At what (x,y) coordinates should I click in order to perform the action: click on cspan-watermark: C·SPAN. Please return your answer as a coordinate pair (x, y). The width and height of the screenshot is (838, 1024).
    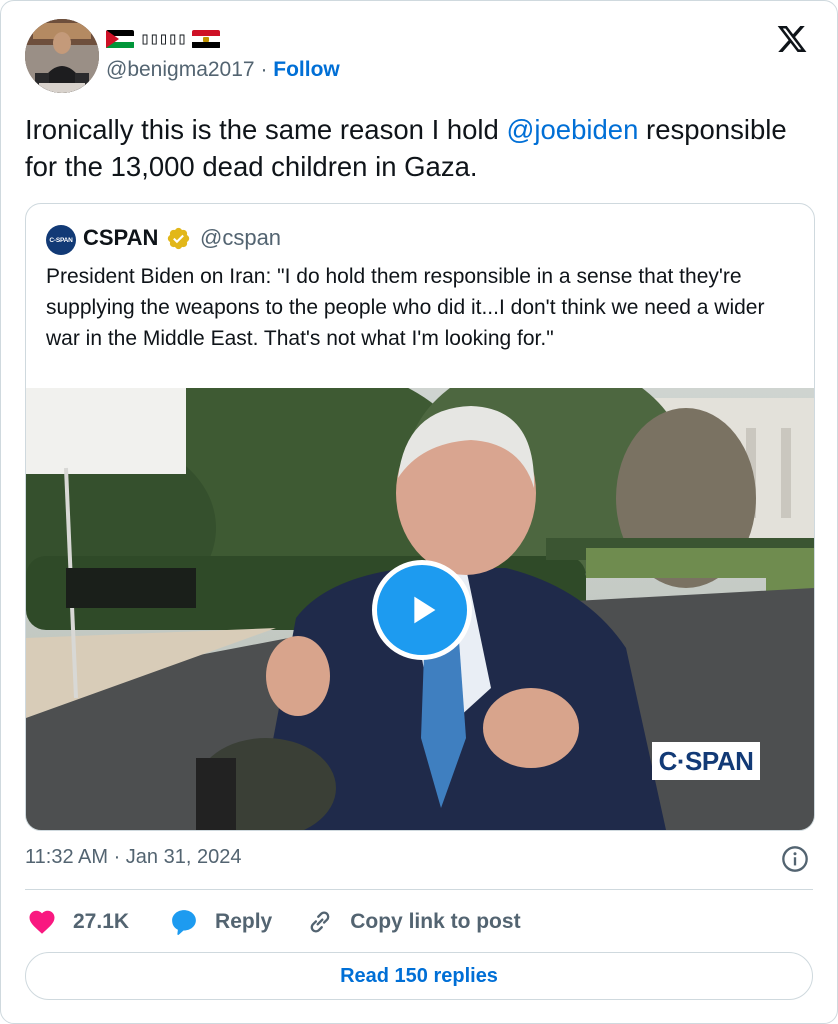
    Looking at the image, I should click on (706, 761).